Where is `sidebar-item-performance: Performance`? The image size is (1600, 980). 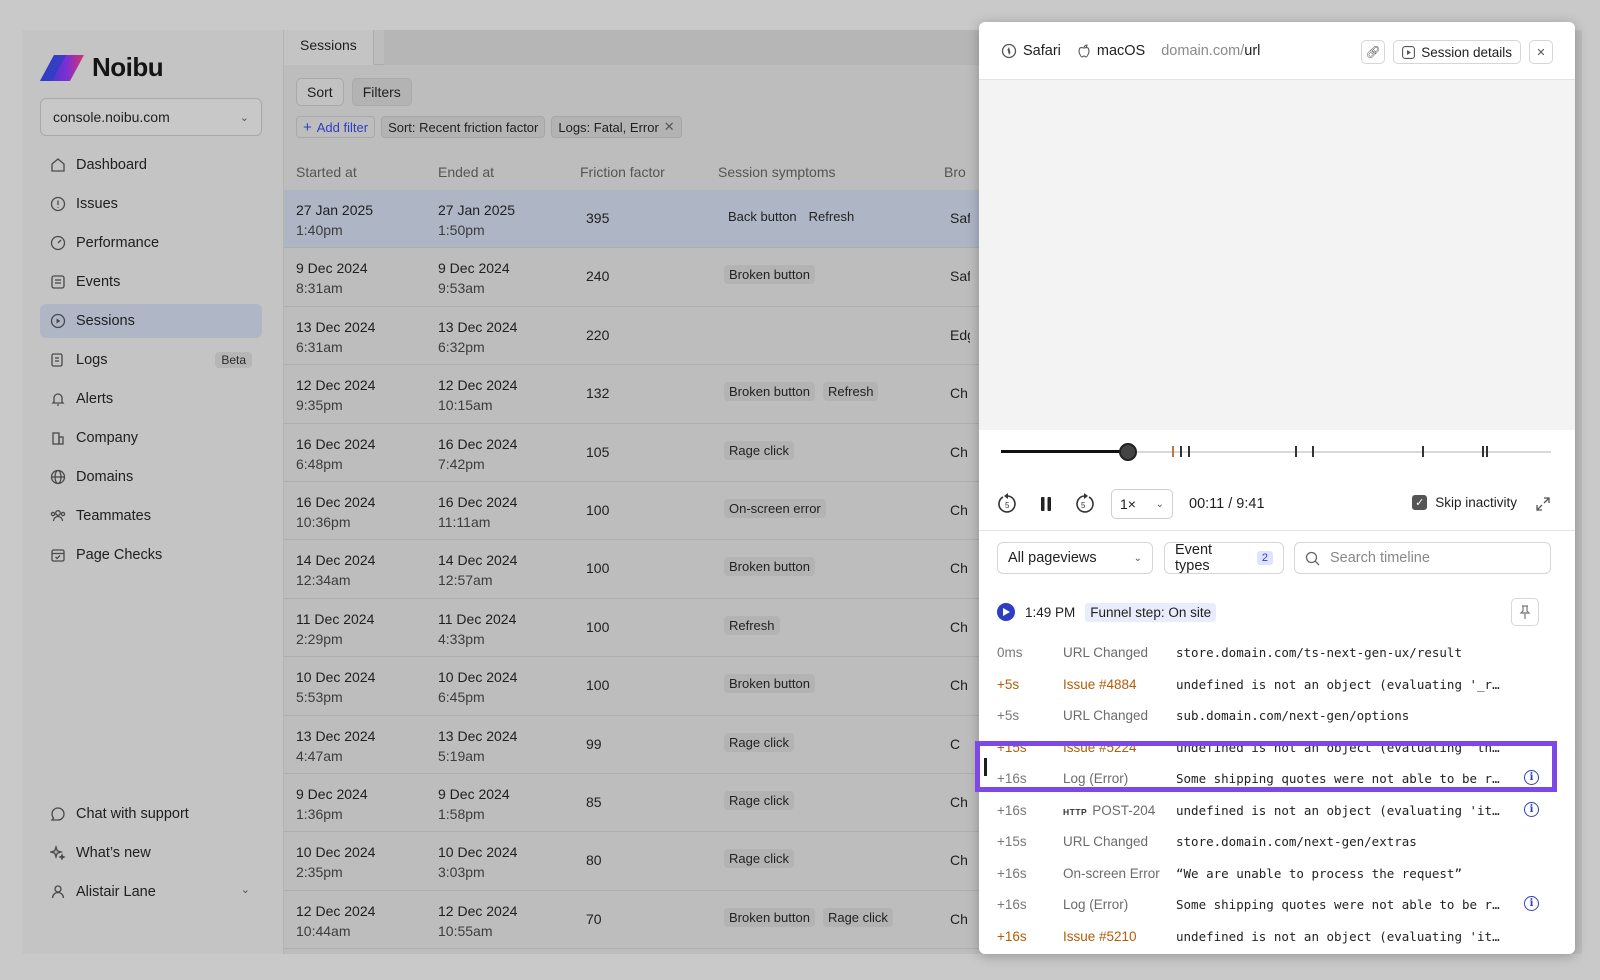 sidebar-item-performance: Performance is located at coordinates (151, 243).